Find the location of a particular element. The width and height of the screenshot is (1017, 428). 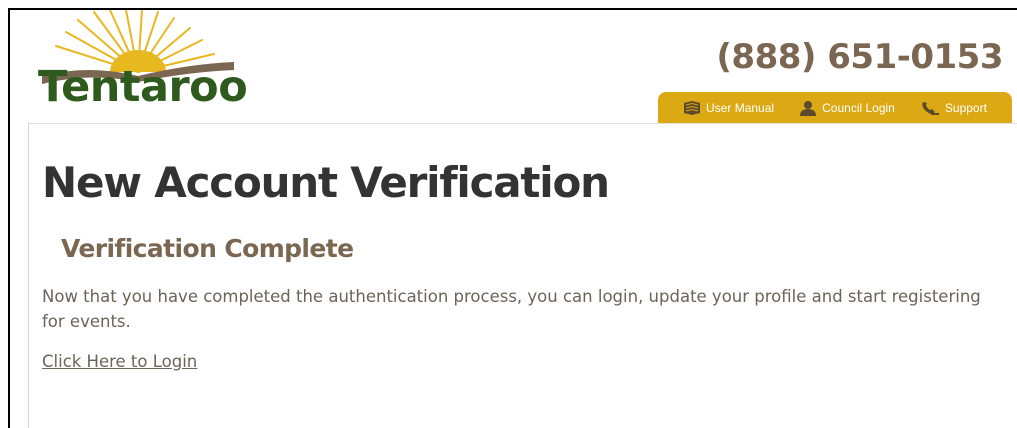

phone-number: (888) 651-0153 is located at coordinates (859, 57).